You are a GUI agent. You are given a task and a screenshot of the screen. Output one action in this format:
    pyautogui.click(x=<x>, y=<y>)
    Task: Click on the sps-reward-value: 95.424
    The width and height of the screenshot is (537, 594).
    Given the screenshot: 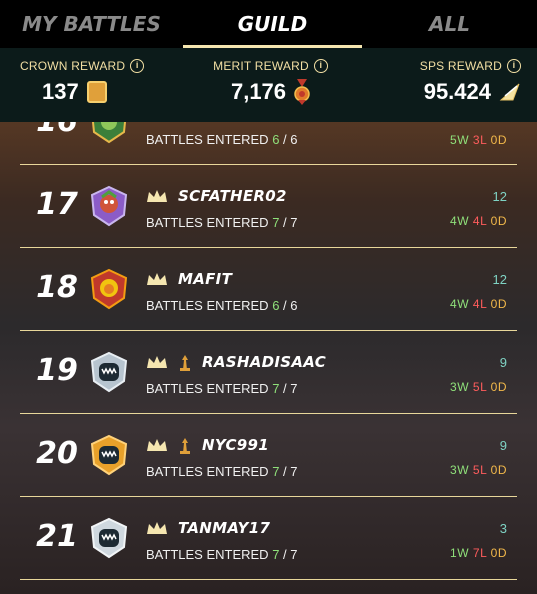 What is the action you would take?
    pyautogui.click(x=457, y=91)
    